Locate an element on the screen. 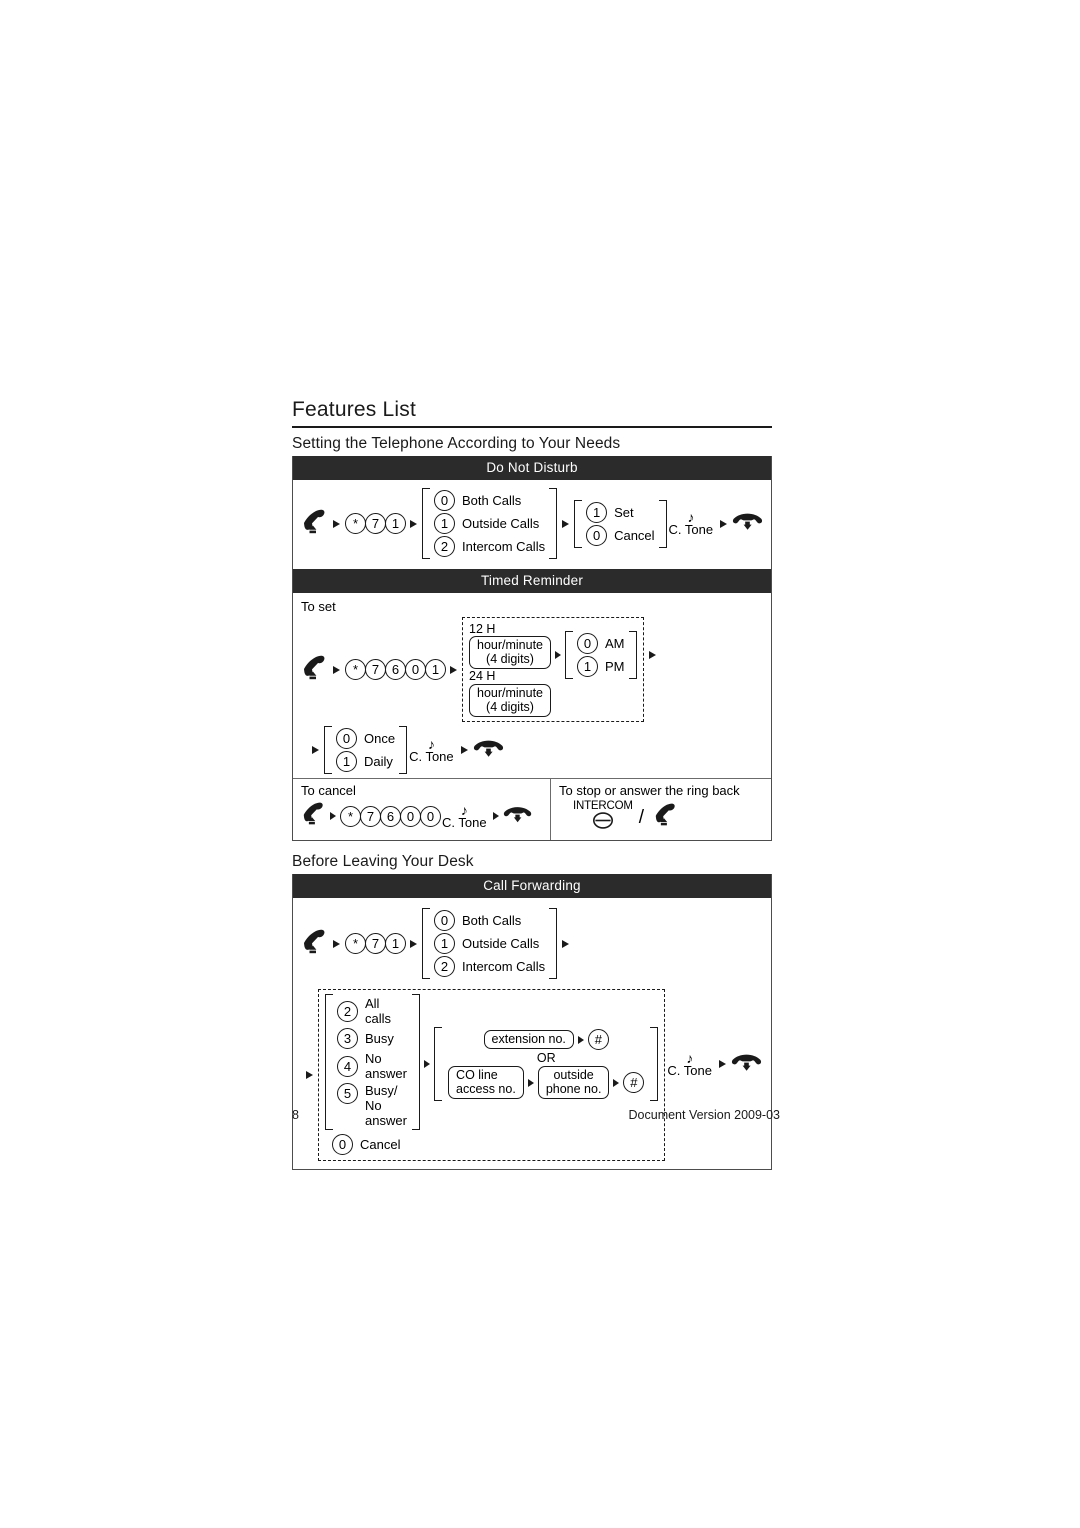 The height and width of the screenshot is (1528, 1080). timed-reminder-set-code: * 7 6 0 1 is located at coordinates (395, 669).